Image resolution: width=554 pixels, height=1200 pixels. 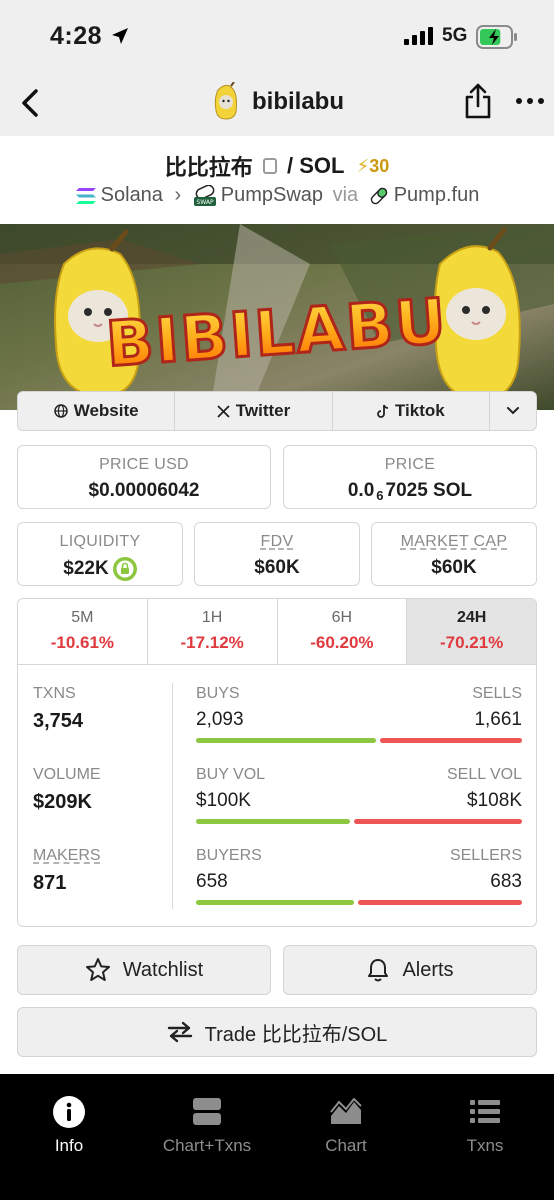 I want to click on timeframe-change: -70.21%, so click(x=471, y=642).